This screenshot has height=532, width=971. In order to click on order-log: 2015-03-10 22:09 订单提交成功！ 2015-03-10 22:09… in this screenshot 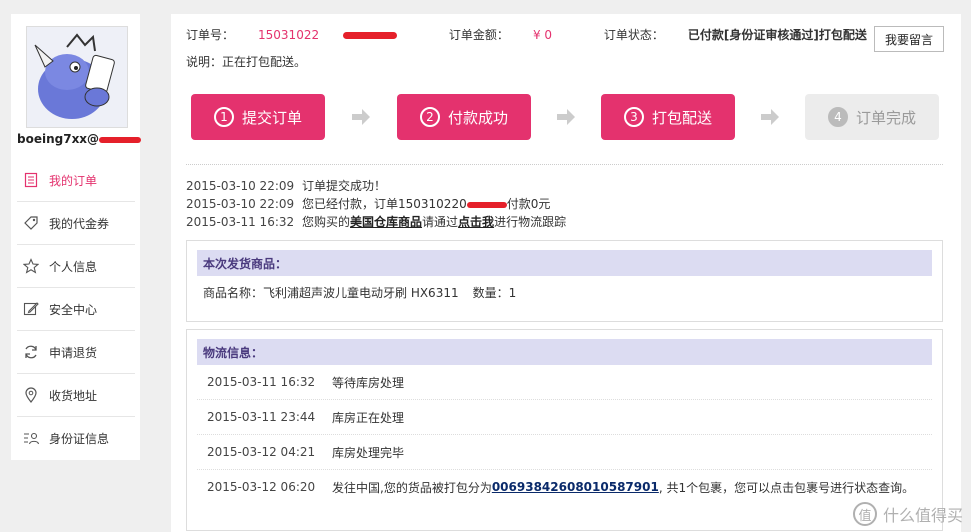, I will do `click(376, 204)`.